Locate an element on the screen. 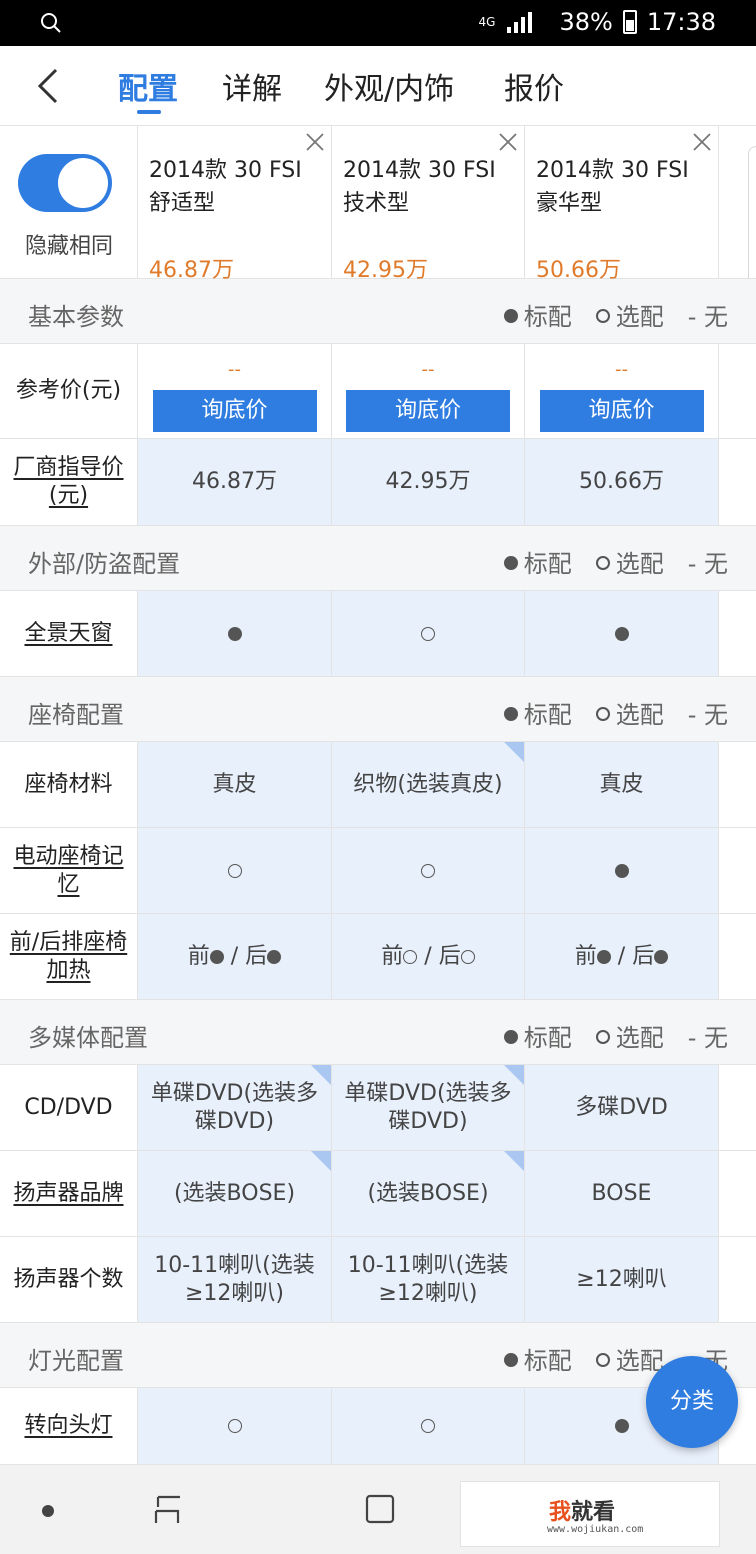  battery-icon is located at coordinates (629, 22).